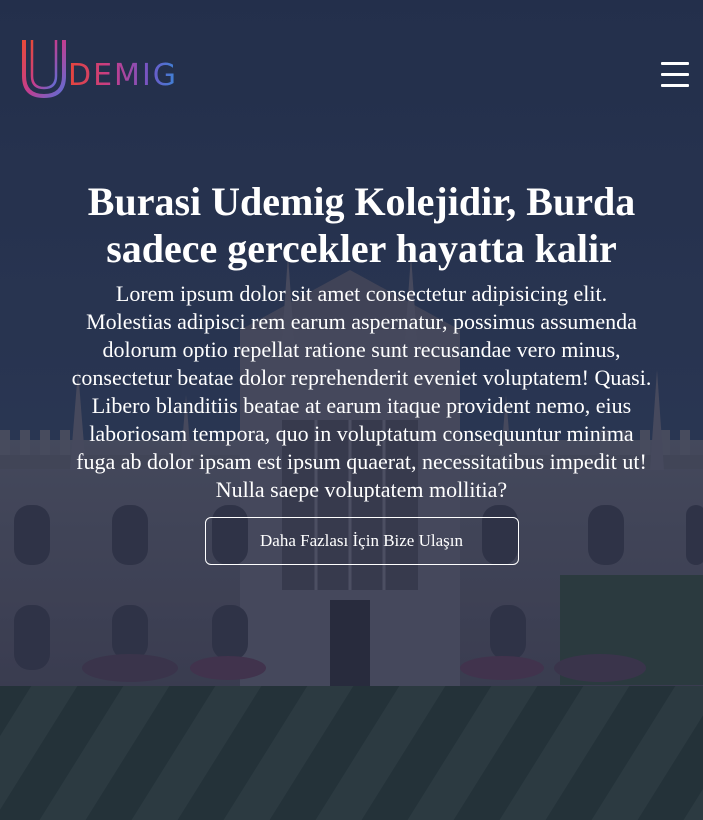 This screenshot has width=703, height=820. Describe the element at coordinates (361, 541) in the screenshot. I see `contact-cta-button: Daha Fazlası İçin Bize Ulaşın` at that location.